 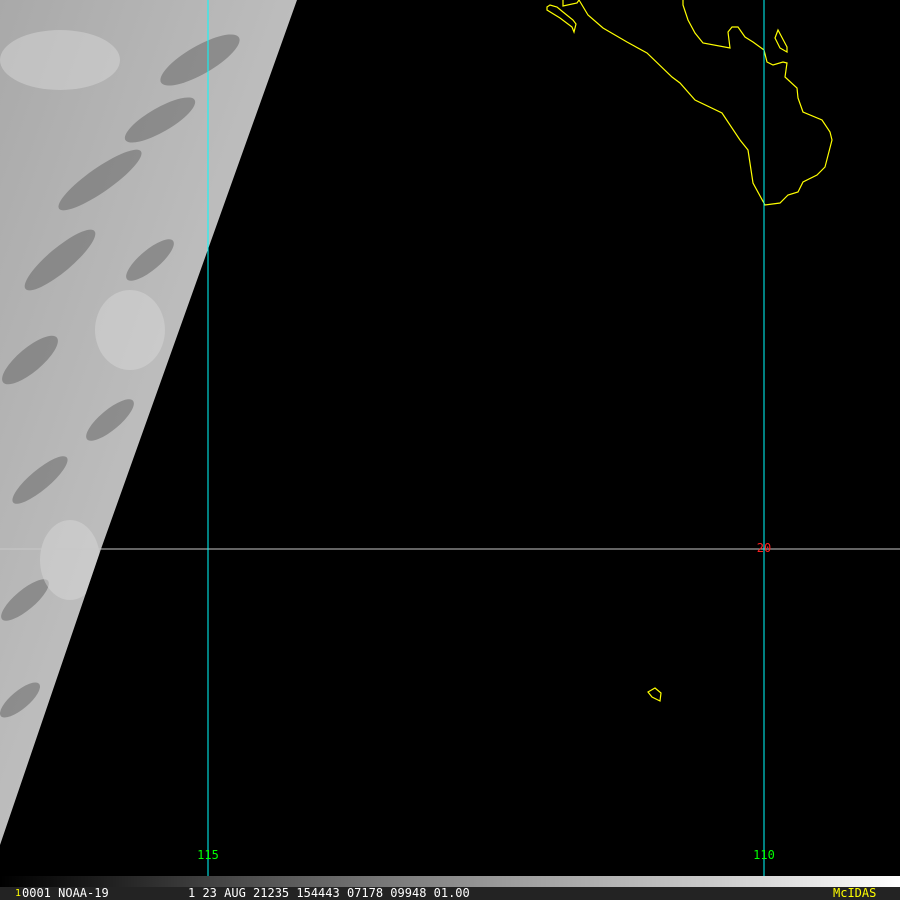 What do you see at coordinates (764, 548) in the screenshot?
I see `latitude-label-20: 20` at bounding box center [764, 548].